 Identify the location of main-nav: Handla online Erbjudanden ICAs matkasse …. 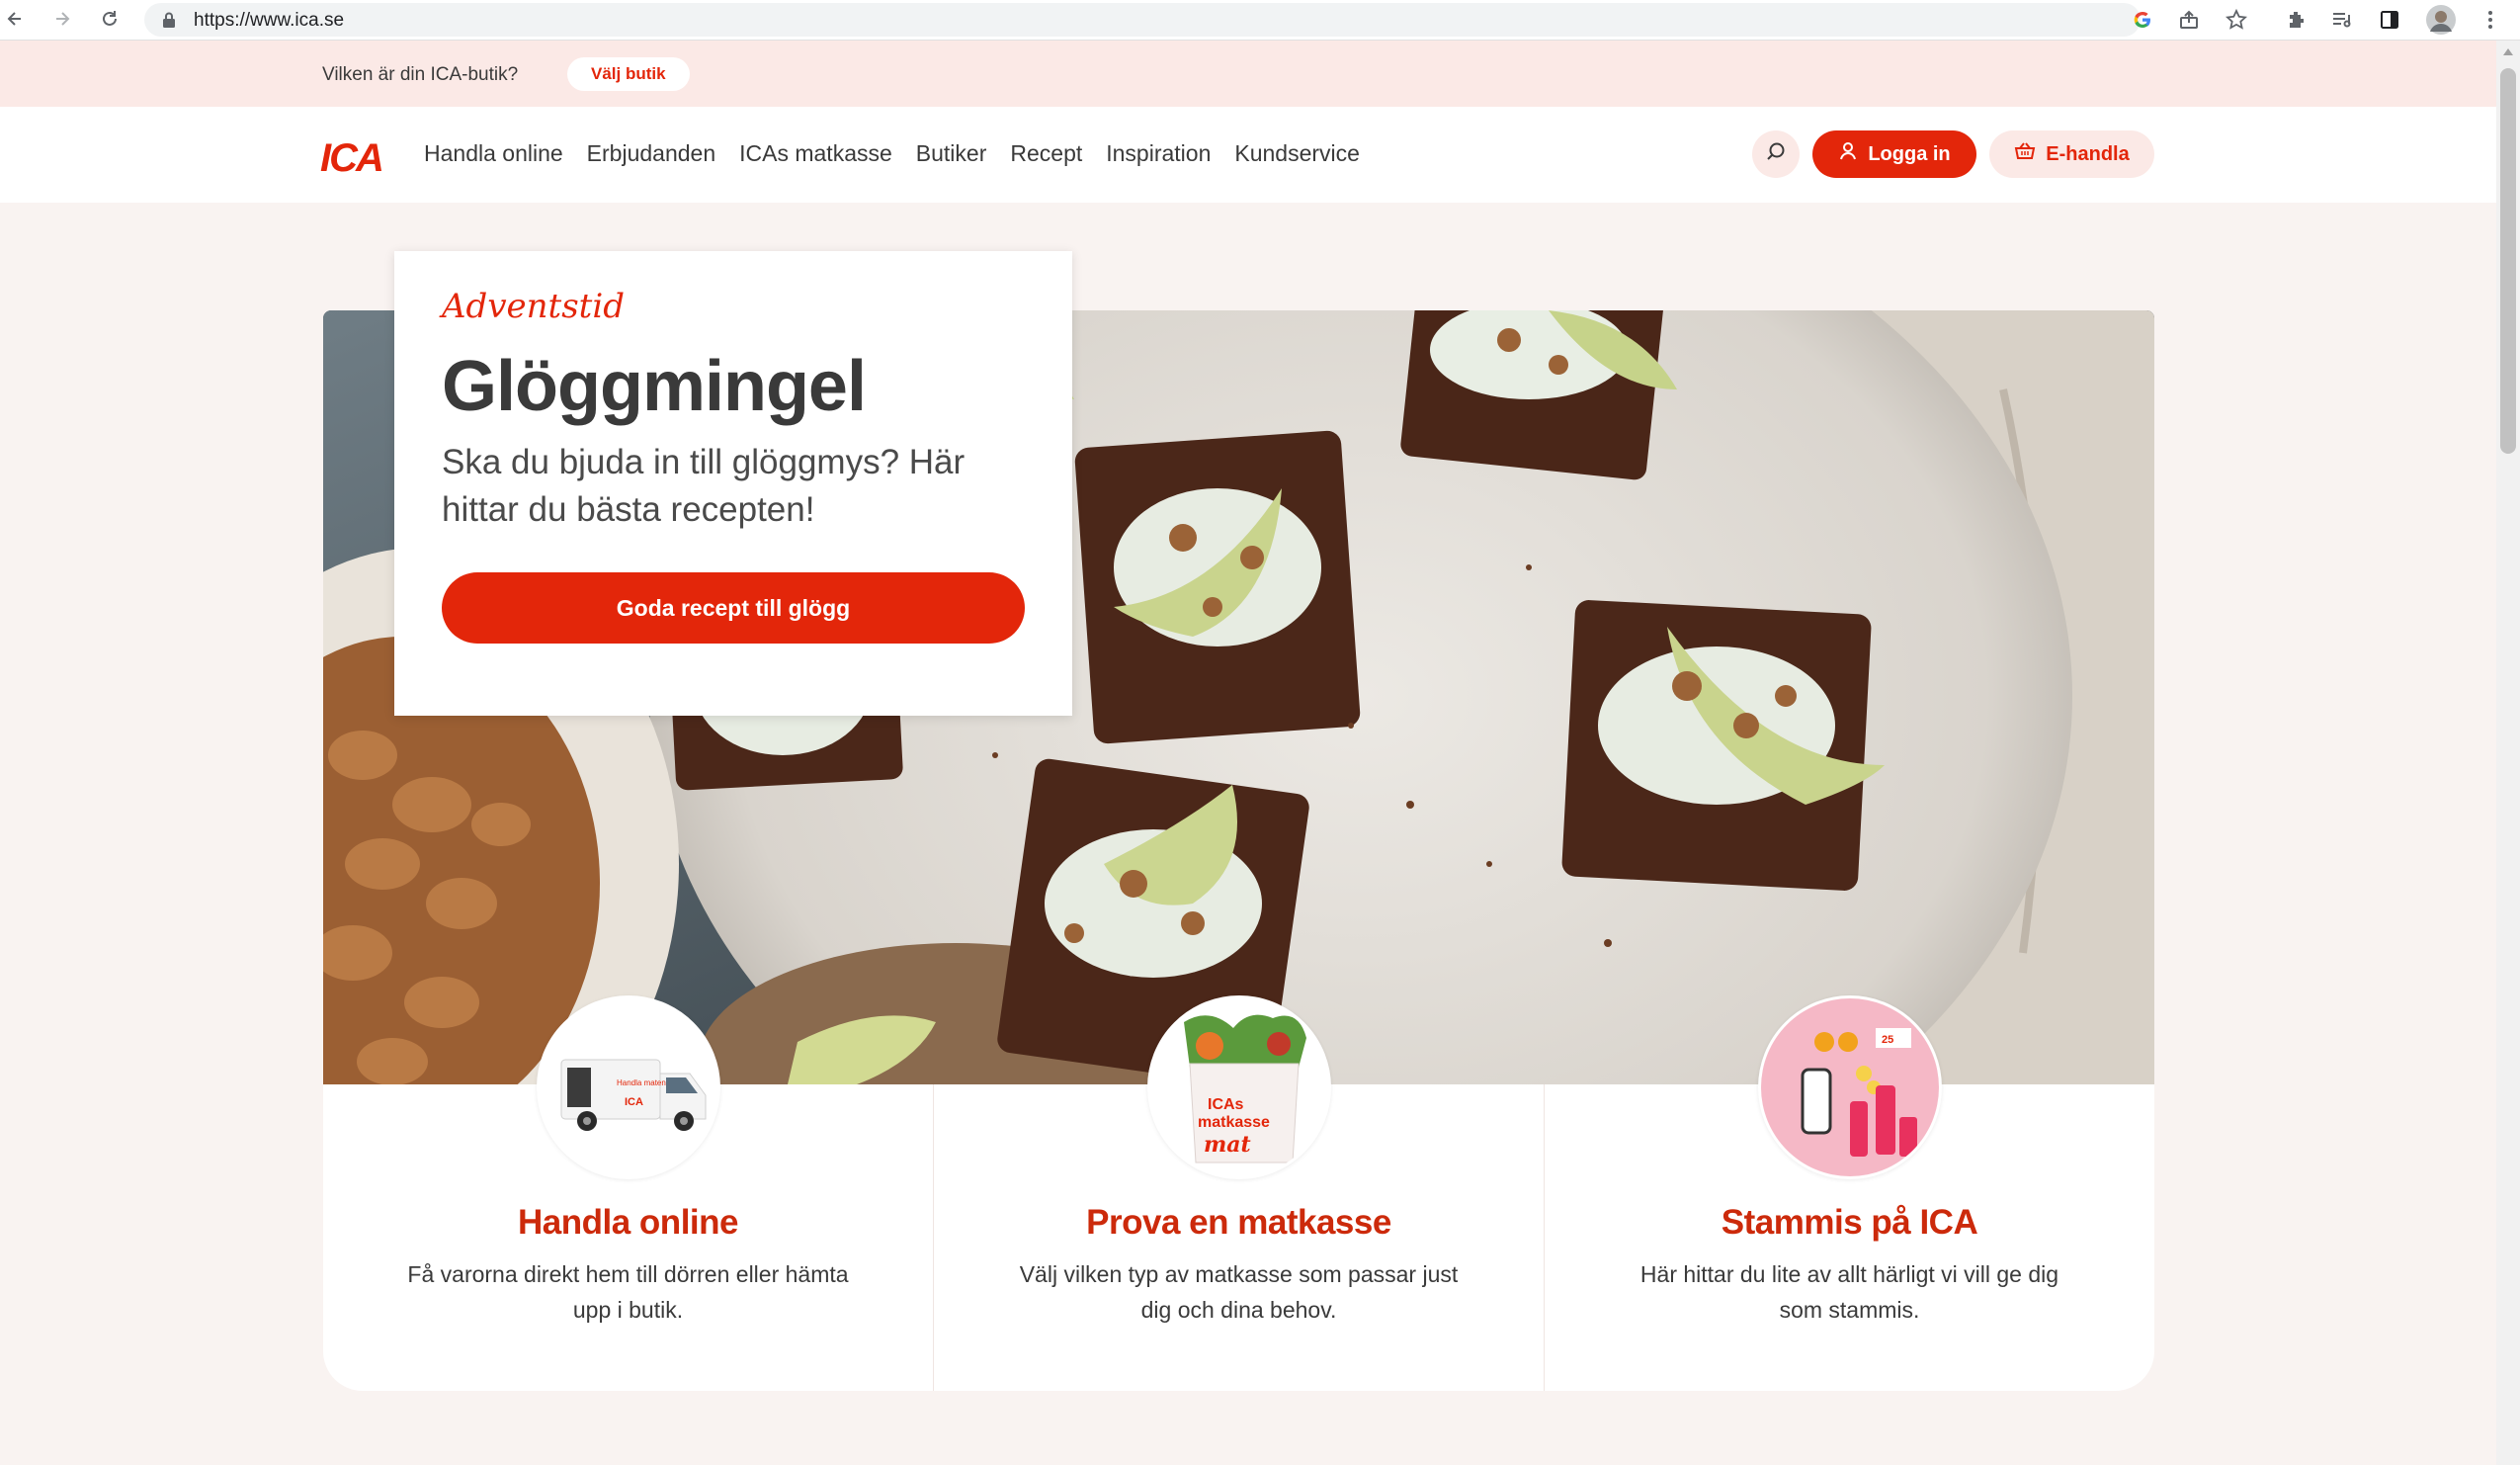
(892, 153).